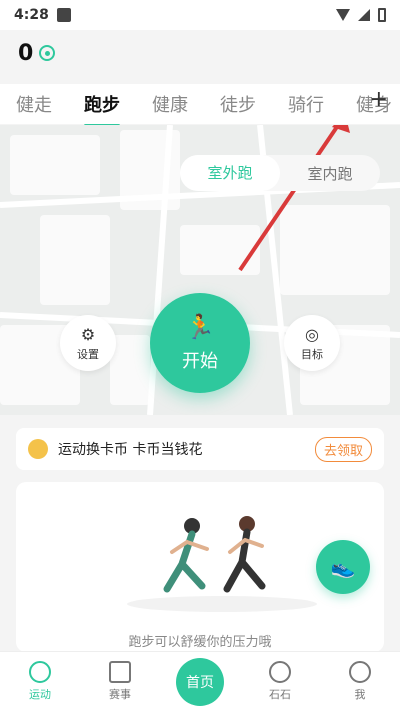 This screenshot has width=400, height=711. What do you see at coordinates (238, 104) in the screenshot?
I see `tab-hike: 徒步` at bounding box center [238, 104].